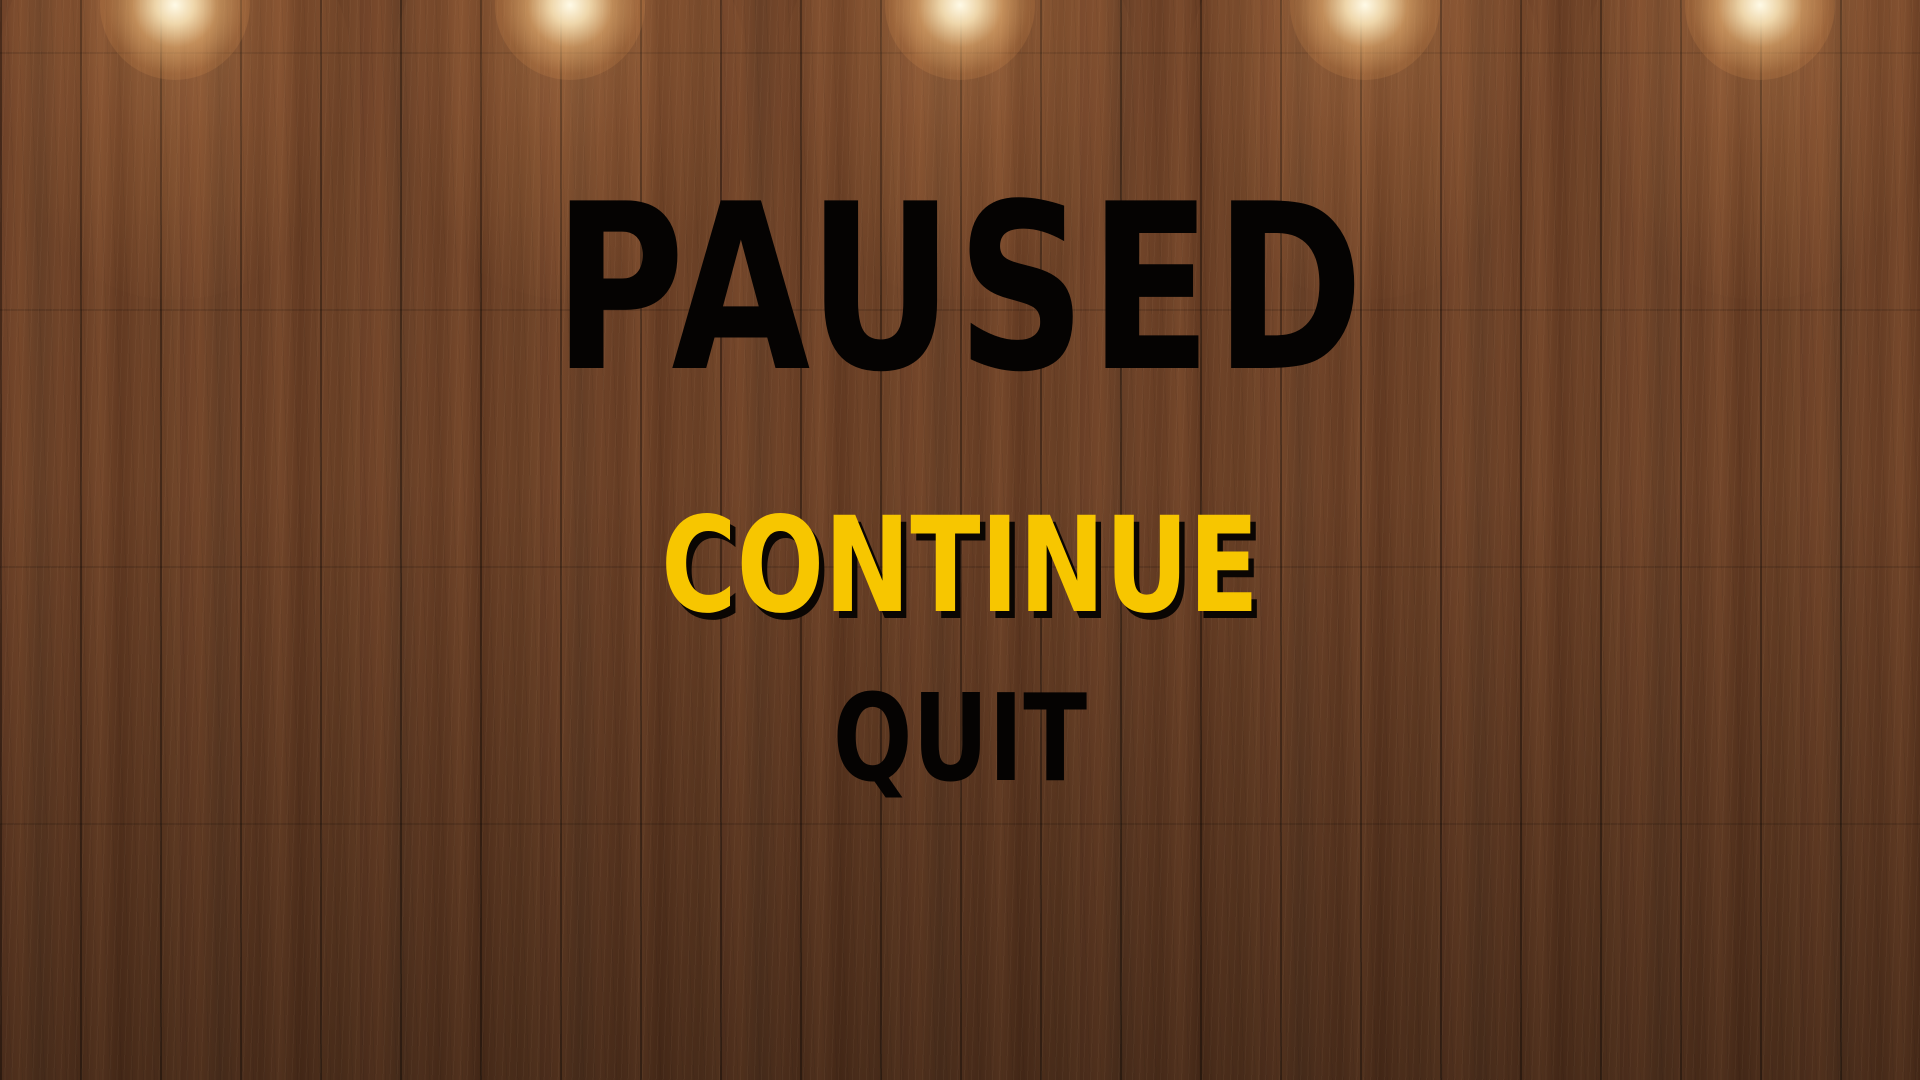  I want to click on continue-button: CONTINUE, so click(960, 566).